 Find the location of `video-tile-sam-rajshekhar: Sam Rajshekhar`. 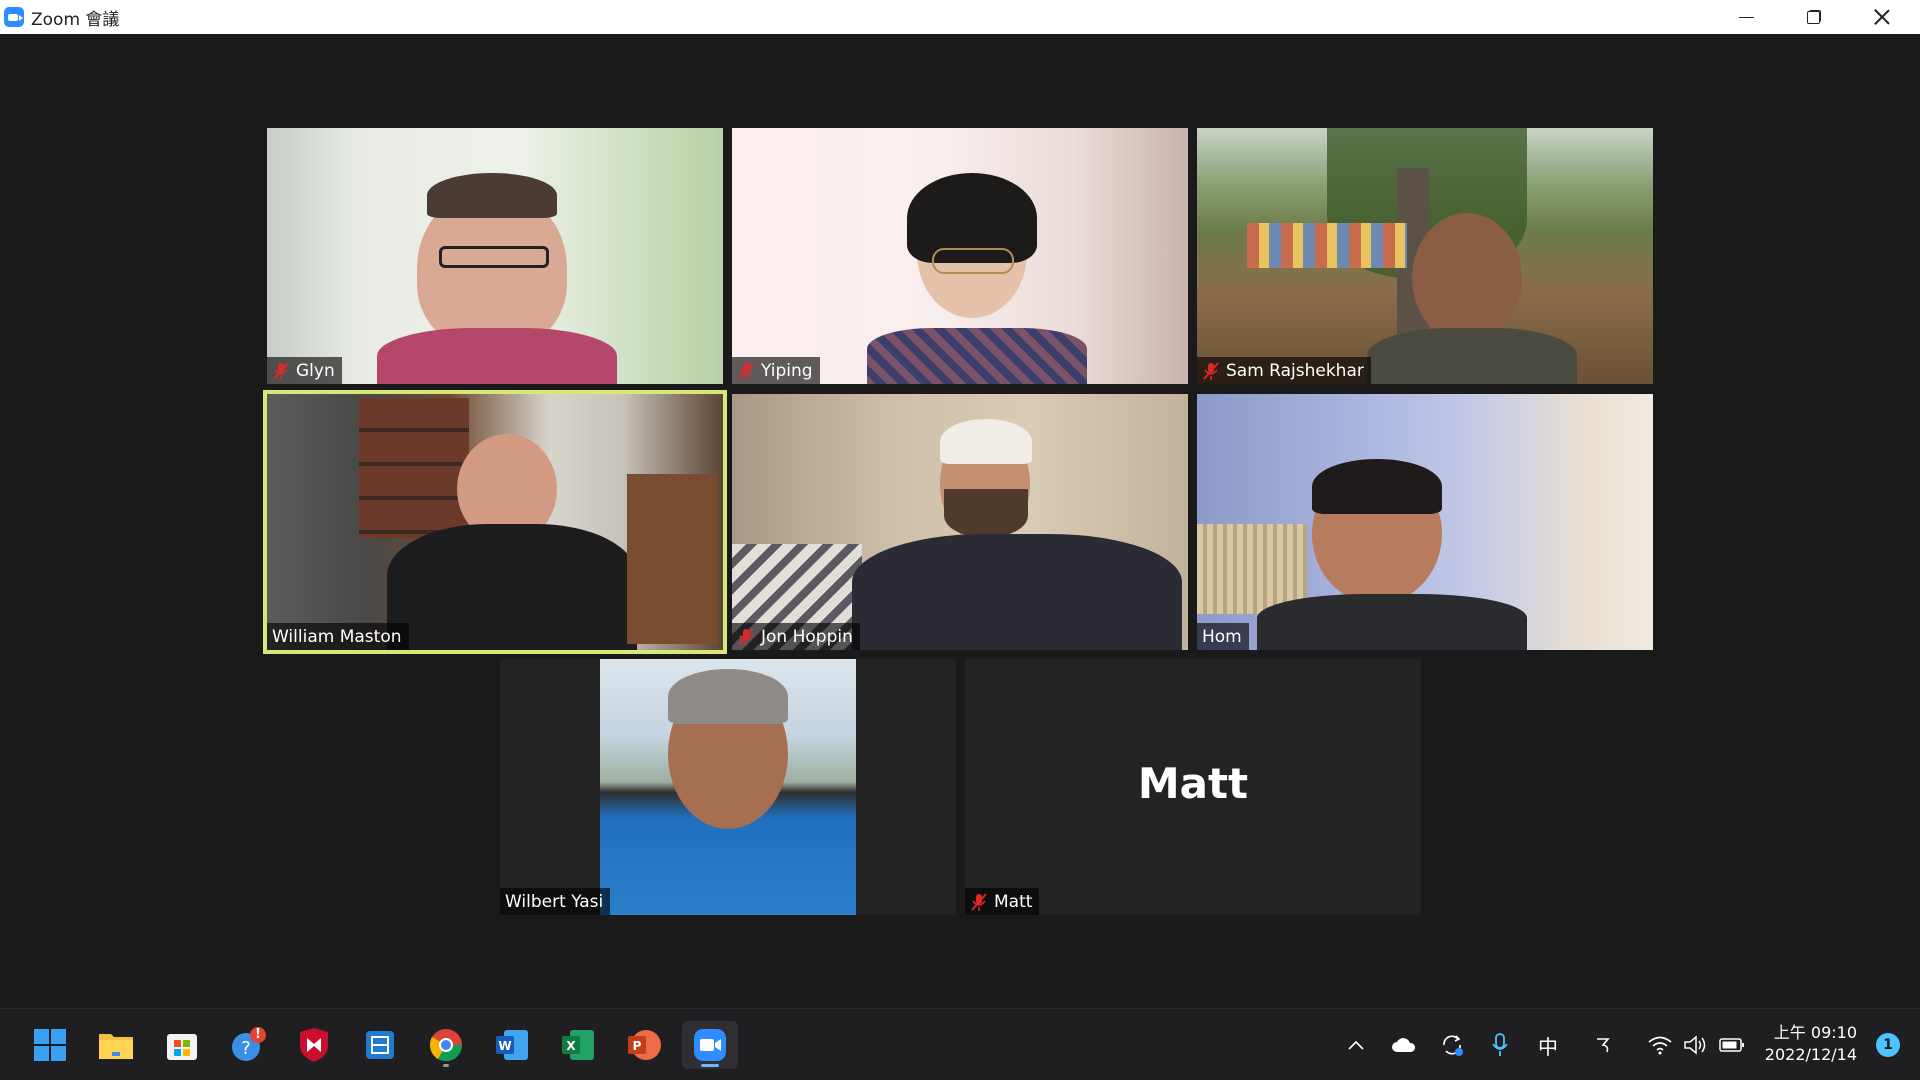

video-tile-sam-rajshekhar: Sam Rajshekhar is located at coordinates (1425, 256).